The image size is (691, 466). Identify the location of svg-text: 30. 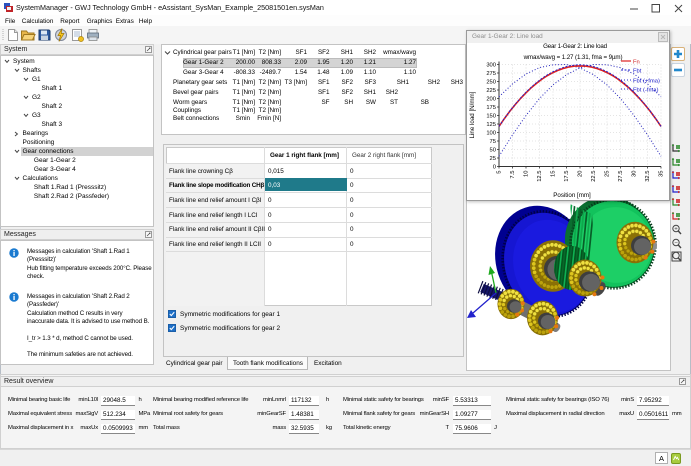
(635, 174).